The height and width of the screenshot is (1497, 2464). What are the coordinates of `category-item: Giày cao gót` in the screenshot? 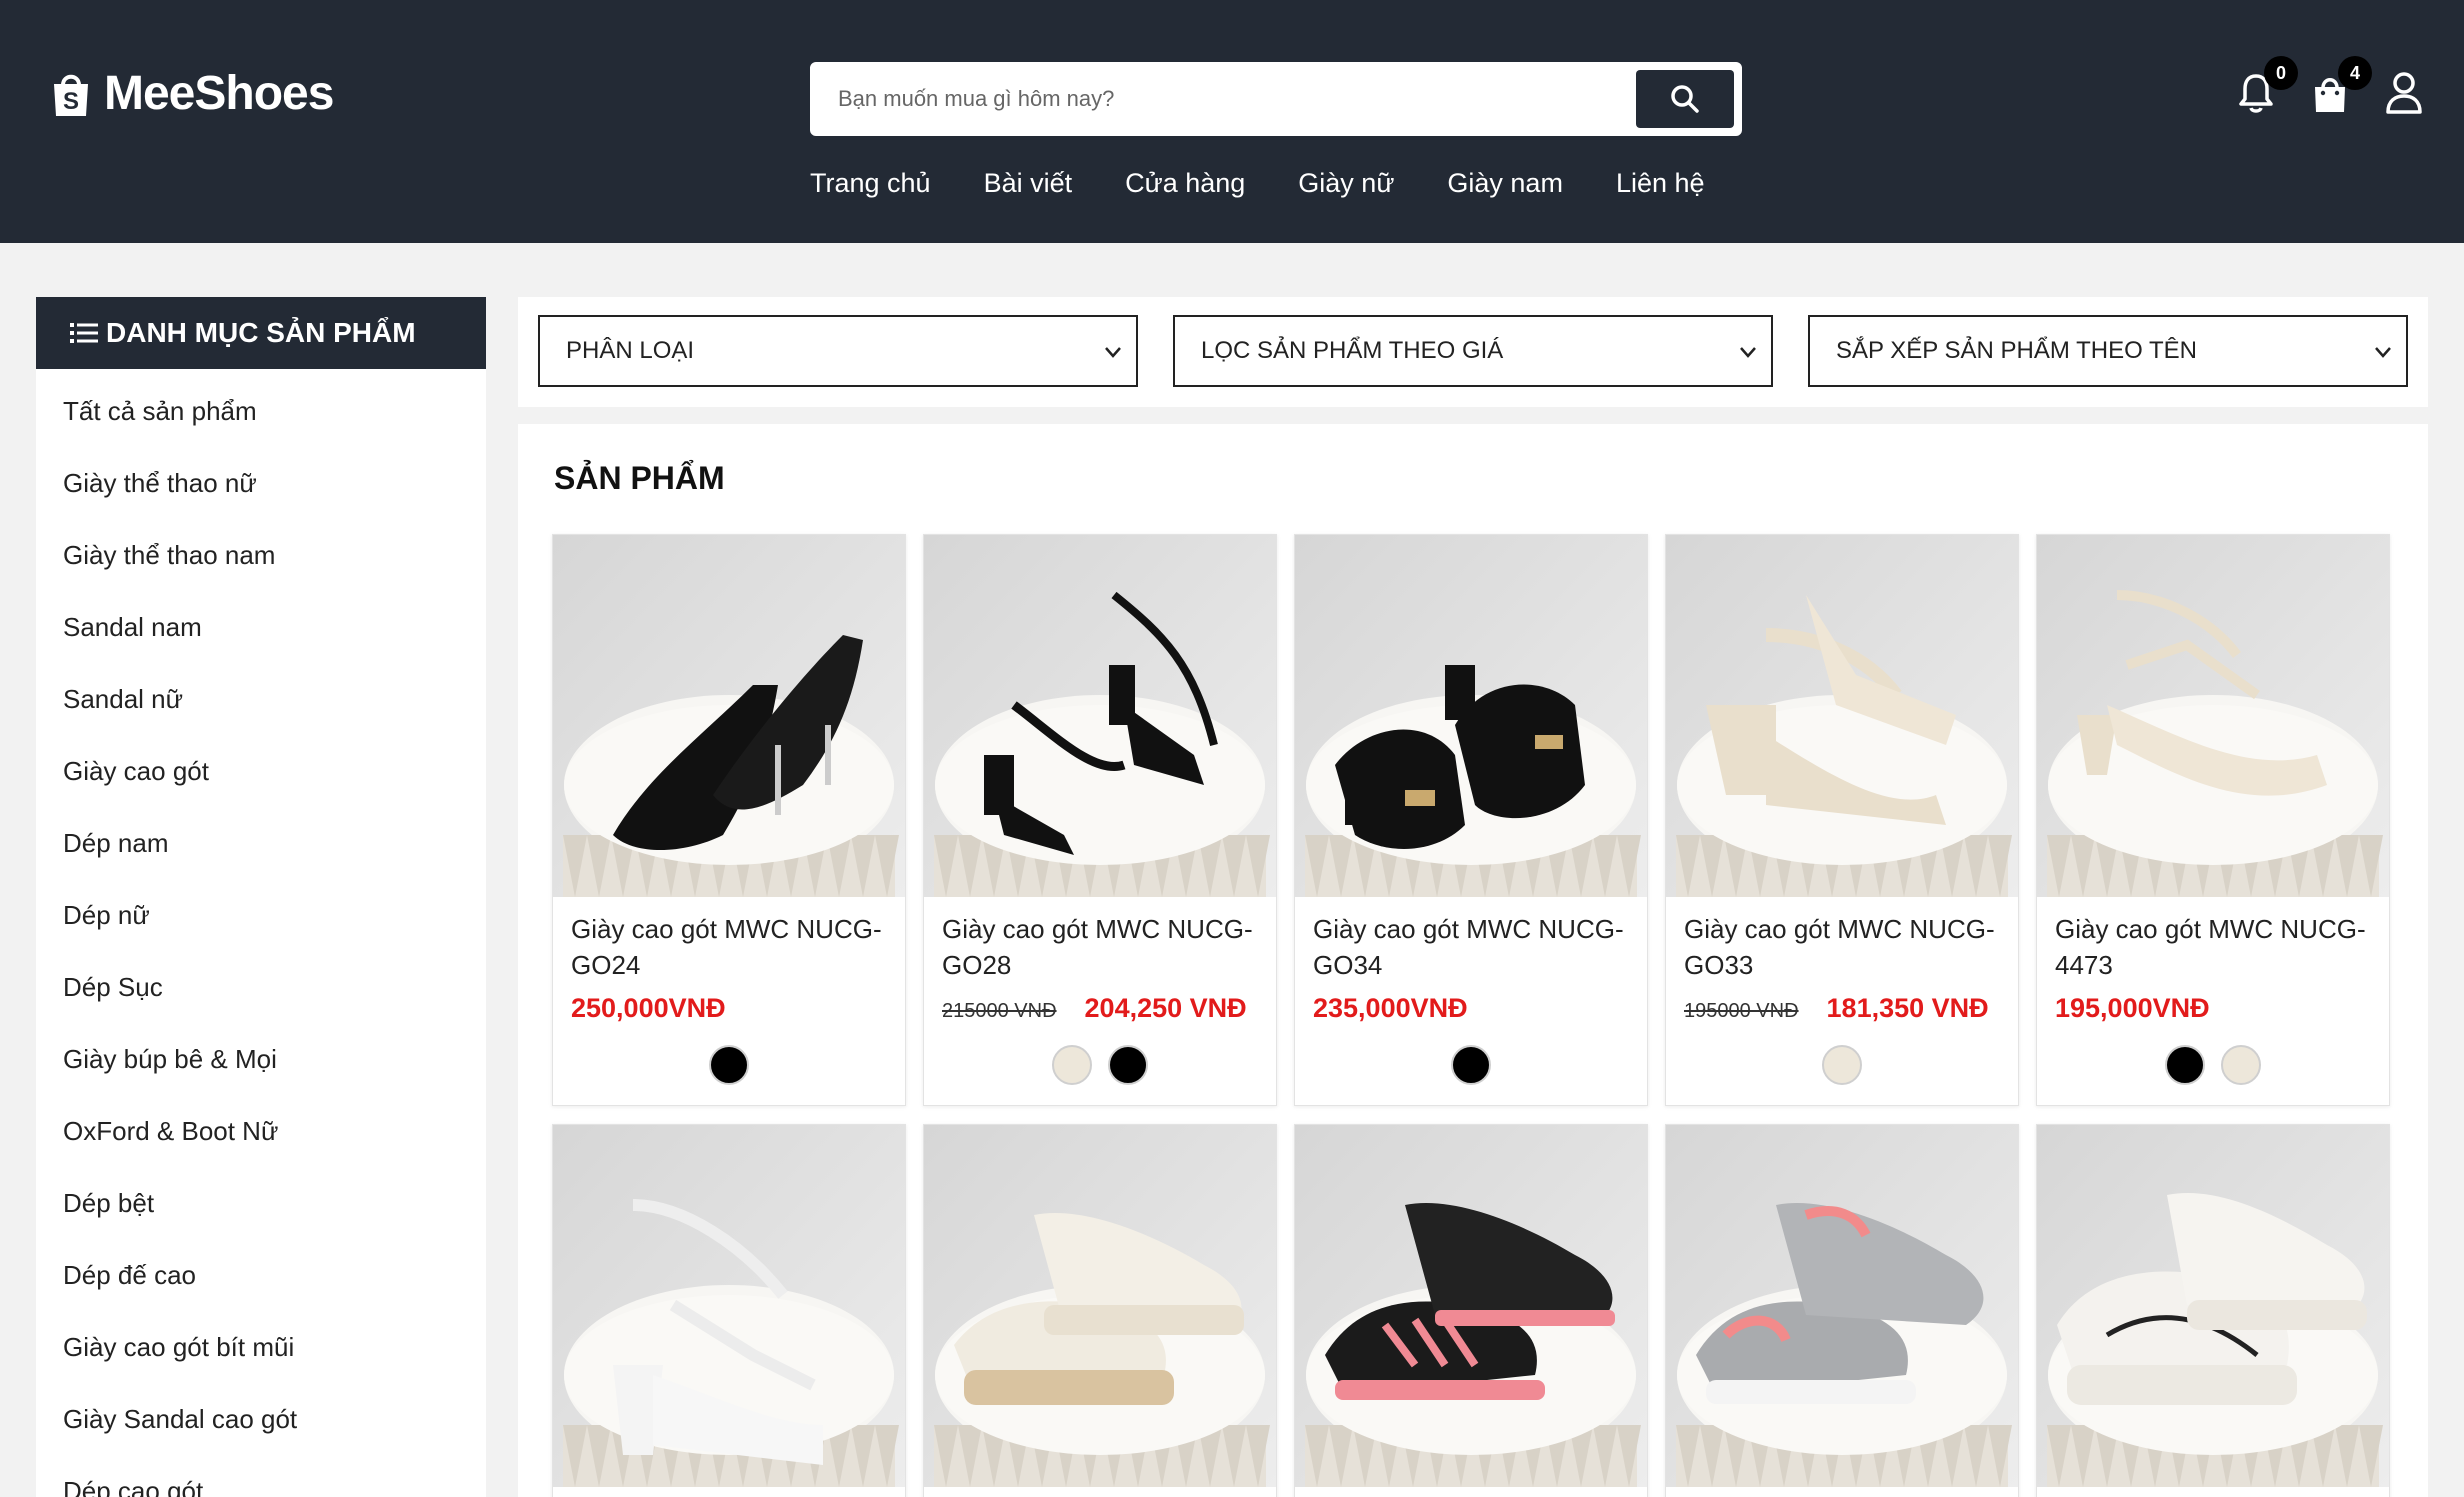 It's located at (261, 771).